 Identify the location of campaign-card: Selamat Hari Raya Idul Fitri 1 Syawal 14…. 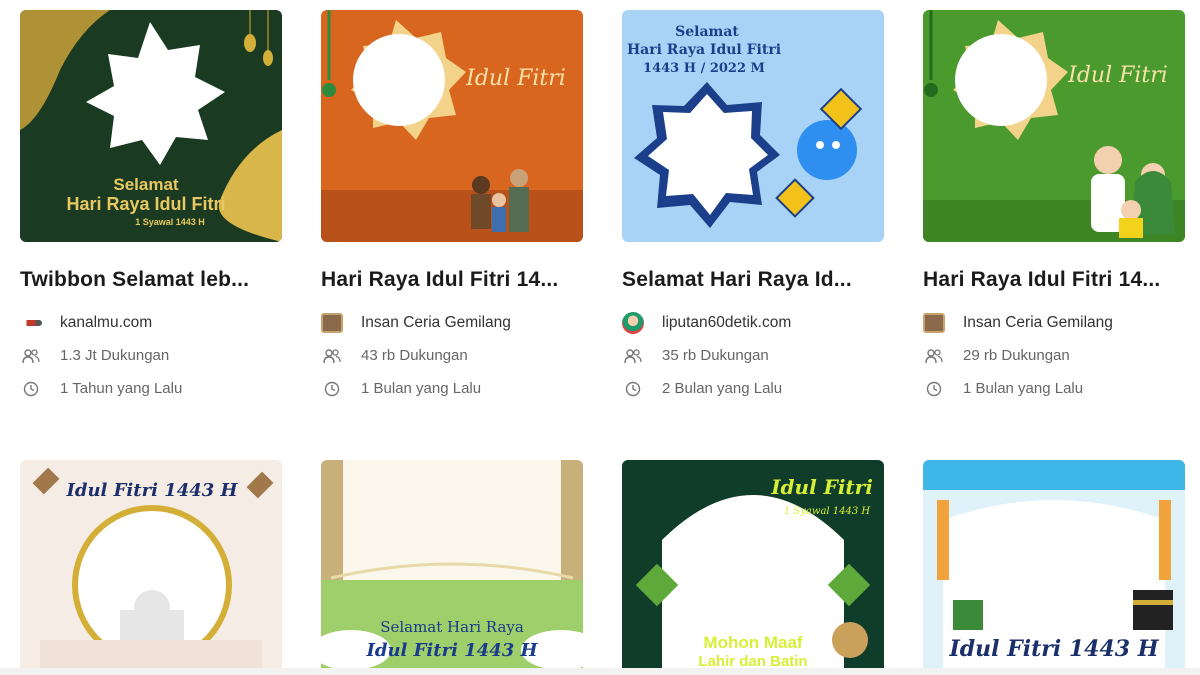
(151, 235).